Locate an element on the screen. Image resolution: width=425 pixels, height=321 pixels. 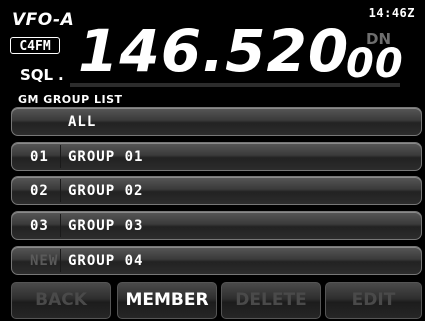
member-button: MEMBER is located at coordinates (167, 300).